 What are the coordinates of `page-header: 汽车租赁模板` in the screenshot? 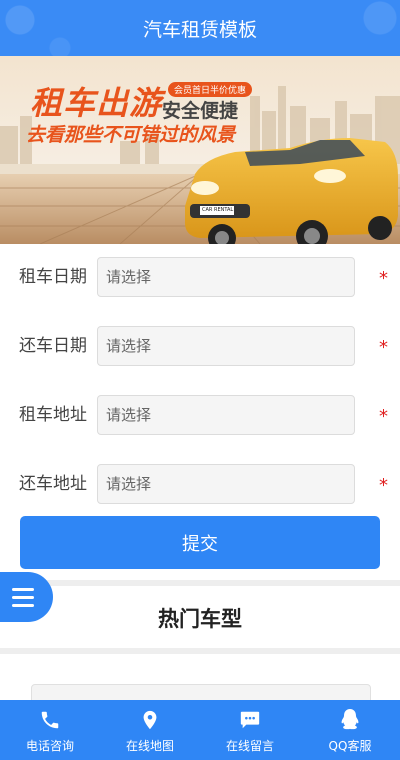 It's located at (200, 28).